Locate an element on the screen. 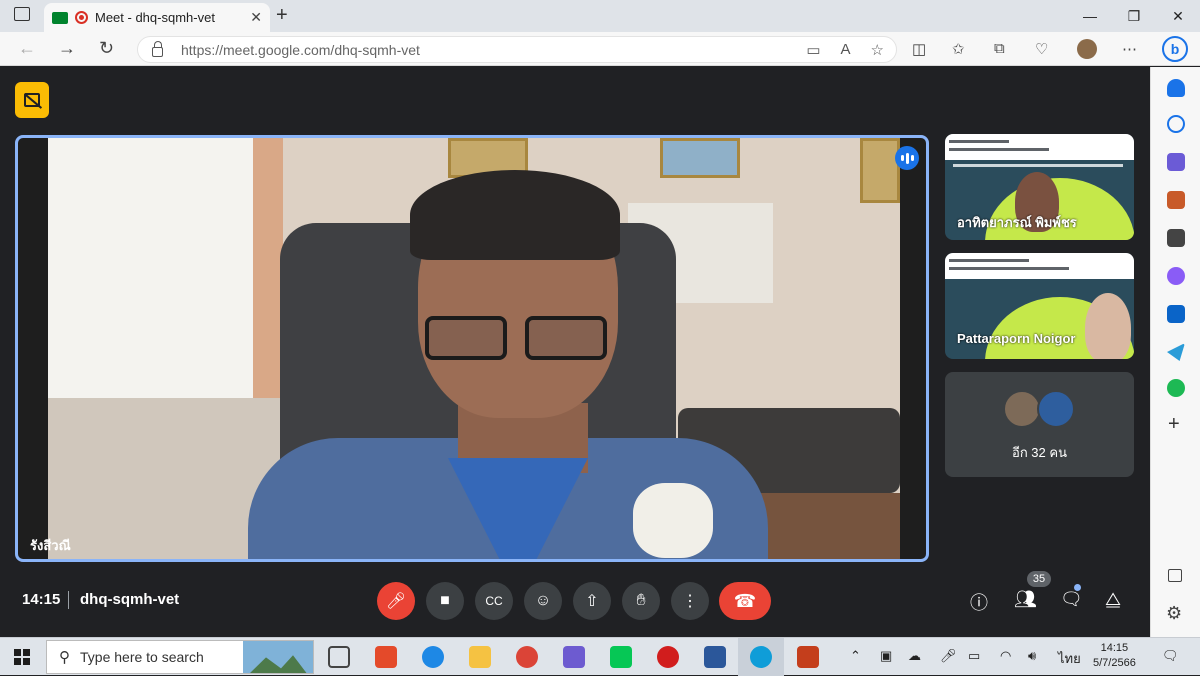  present-button: ⇧ is located at coordinates (592, 601).